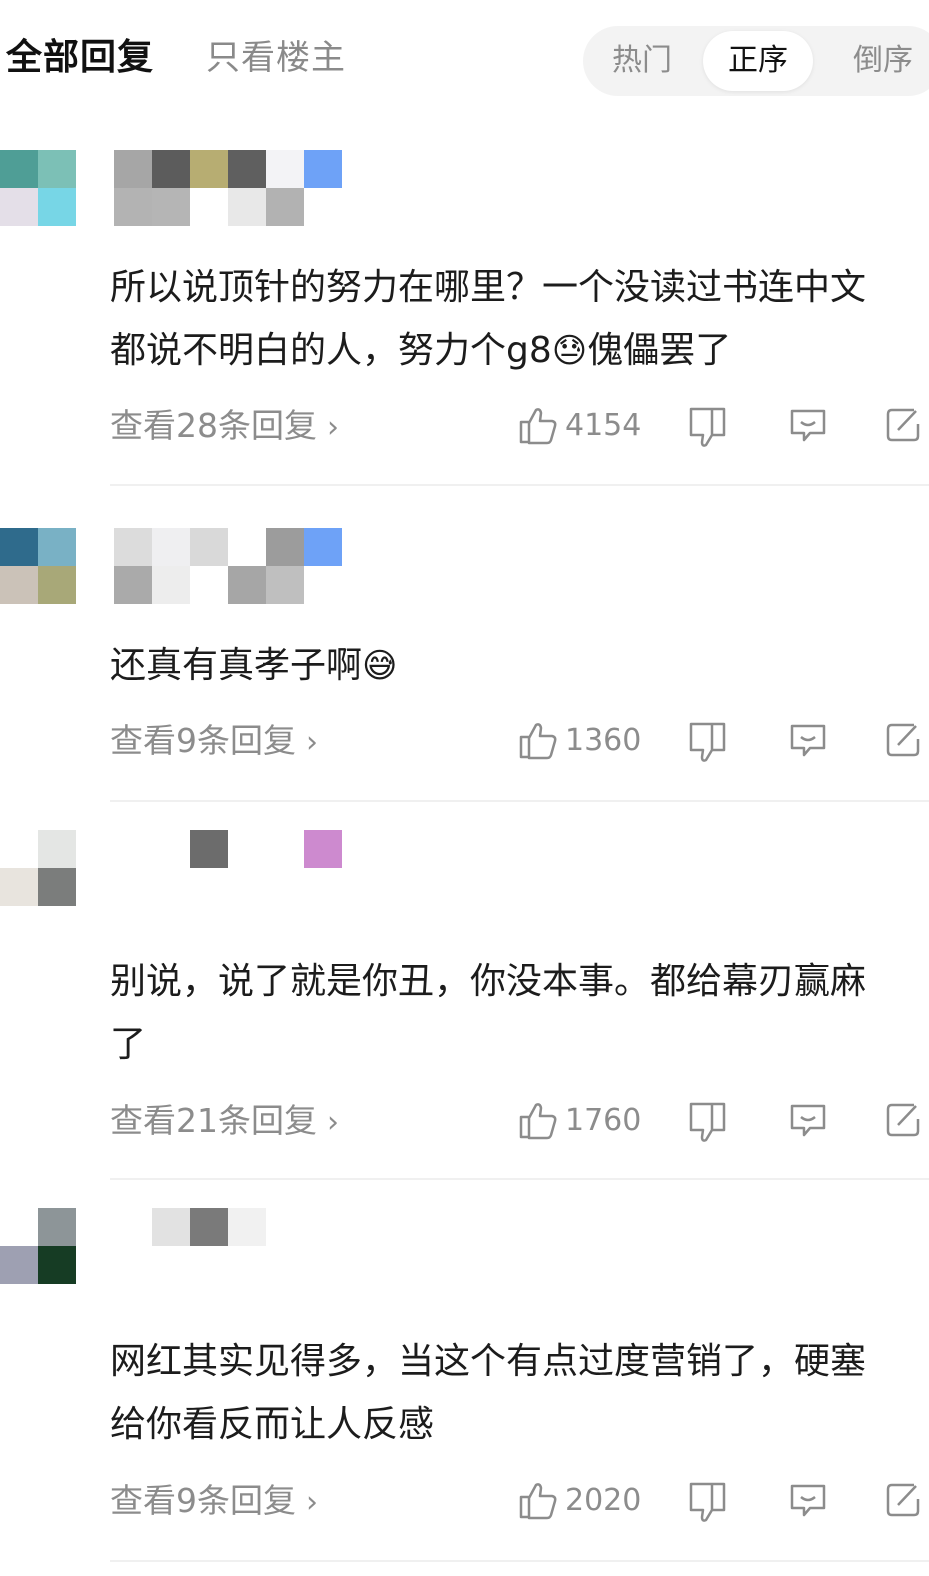 The height and width of the screenshot is (1576, 929). Describe the element at coordinates (881, 61) in the screenshot. I see `sort-descending-button: 倒序` at that location.